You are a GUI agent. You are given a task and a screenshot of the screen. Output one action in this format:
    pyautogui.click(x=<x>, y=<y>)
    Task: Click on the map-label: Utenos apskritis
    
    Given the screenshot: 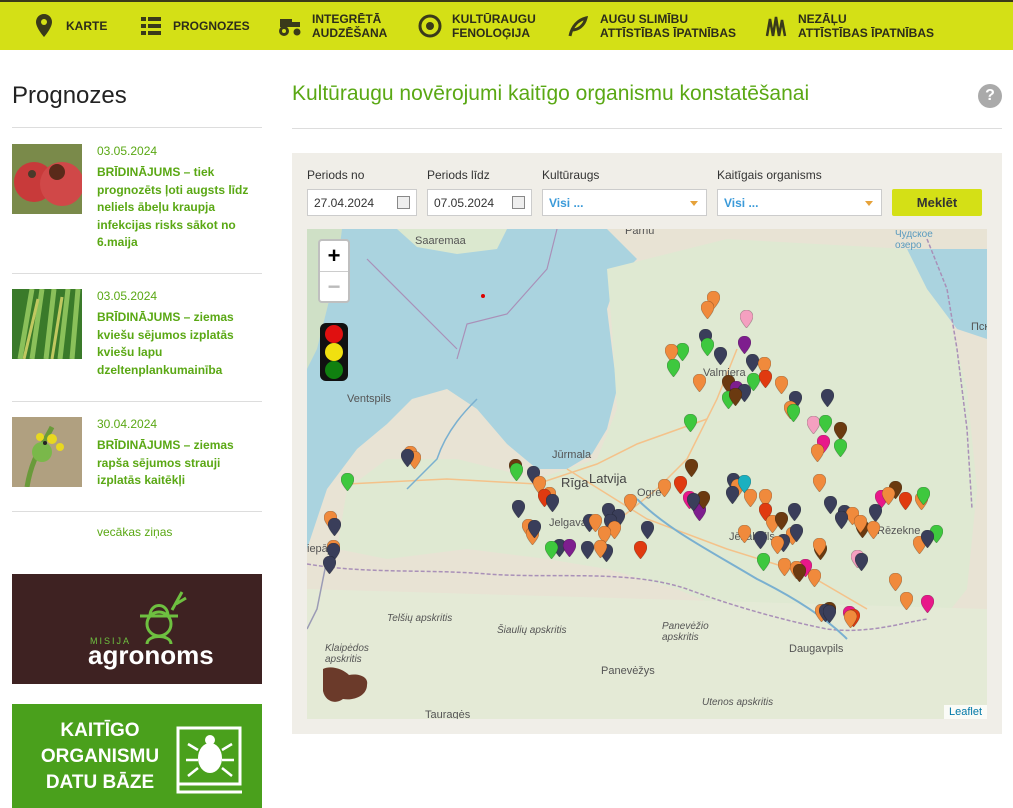 What is the action you would take?
    pyautogui.click(x=738, y=702)
    